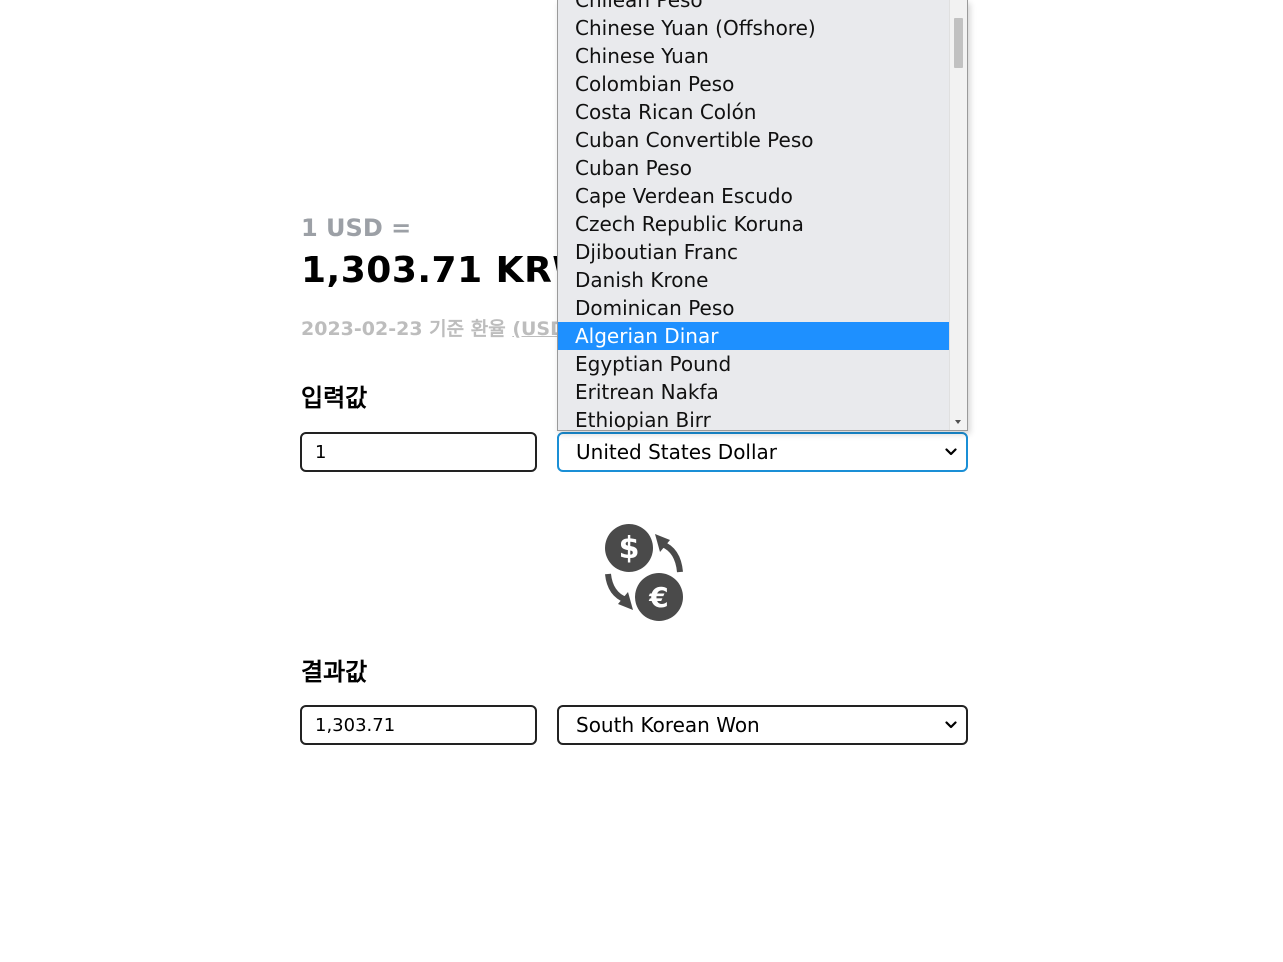 Image resolution: width=1283 pixels, height=962 pixels. I want to click on currency-exchange-icon: $ €, so click(644, 572).